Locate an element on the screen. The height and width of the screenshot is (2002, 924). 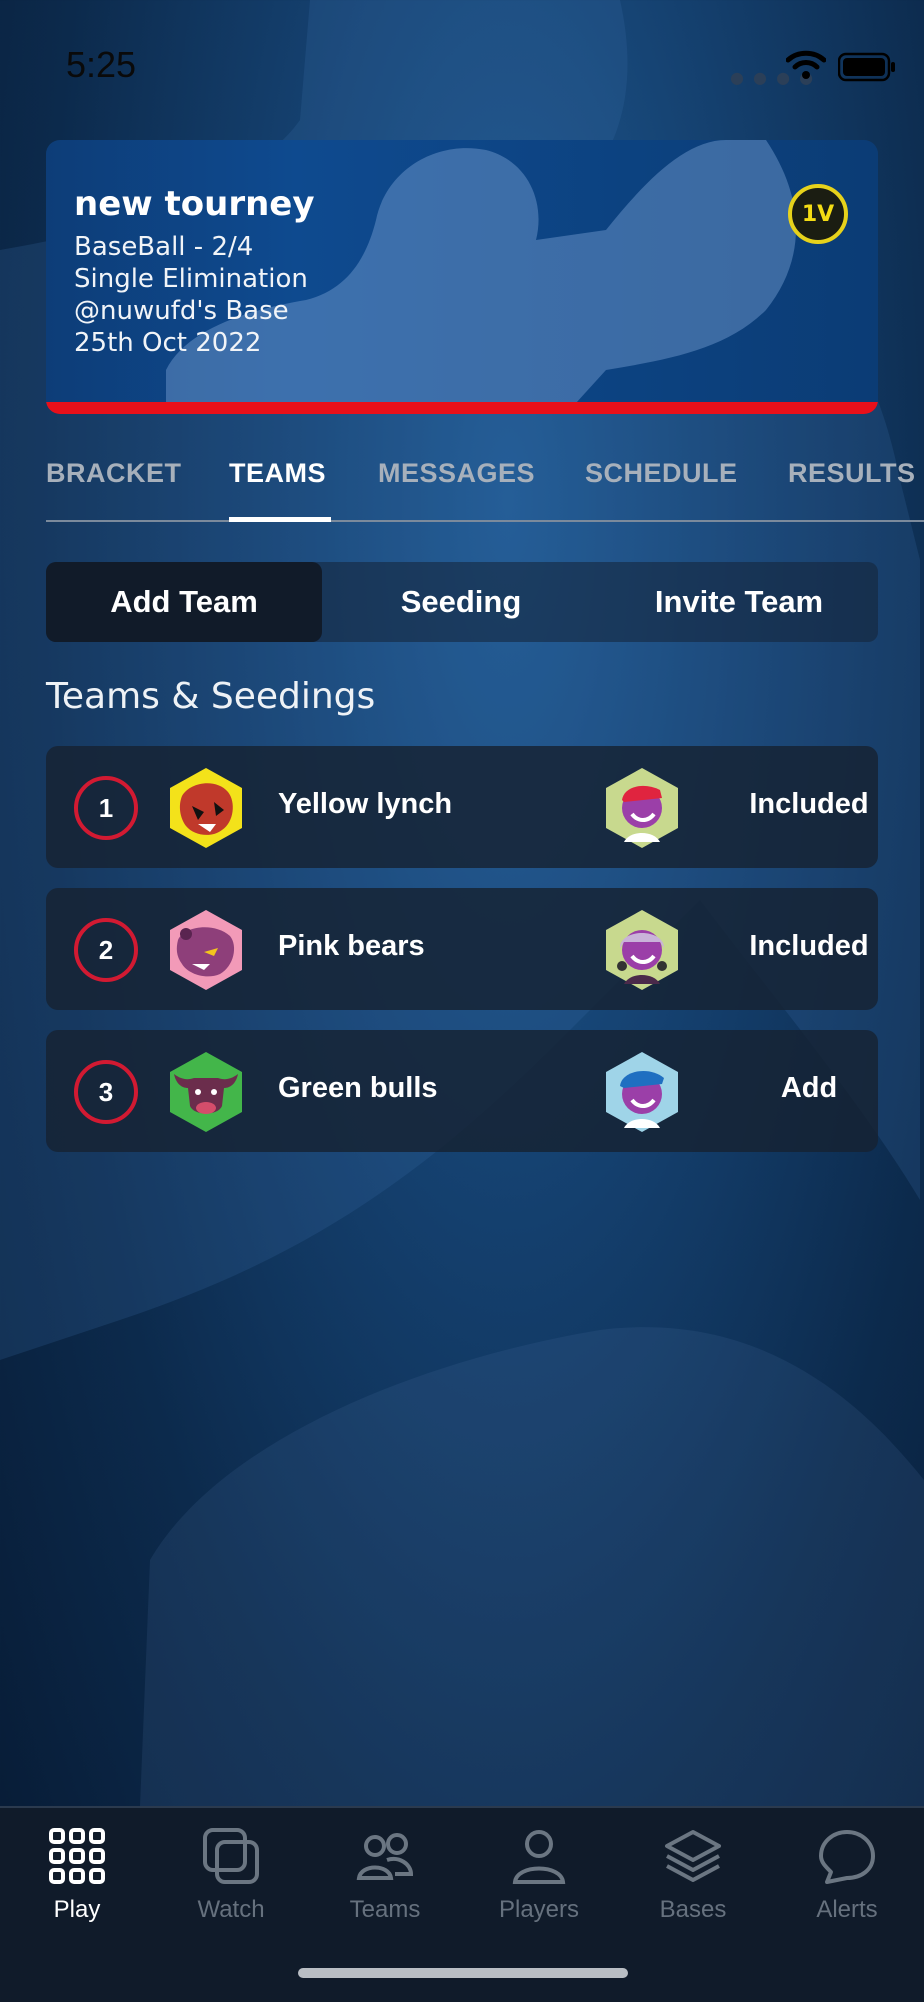
tabbar-label: Alerts is located at coordinates (847, 1909).